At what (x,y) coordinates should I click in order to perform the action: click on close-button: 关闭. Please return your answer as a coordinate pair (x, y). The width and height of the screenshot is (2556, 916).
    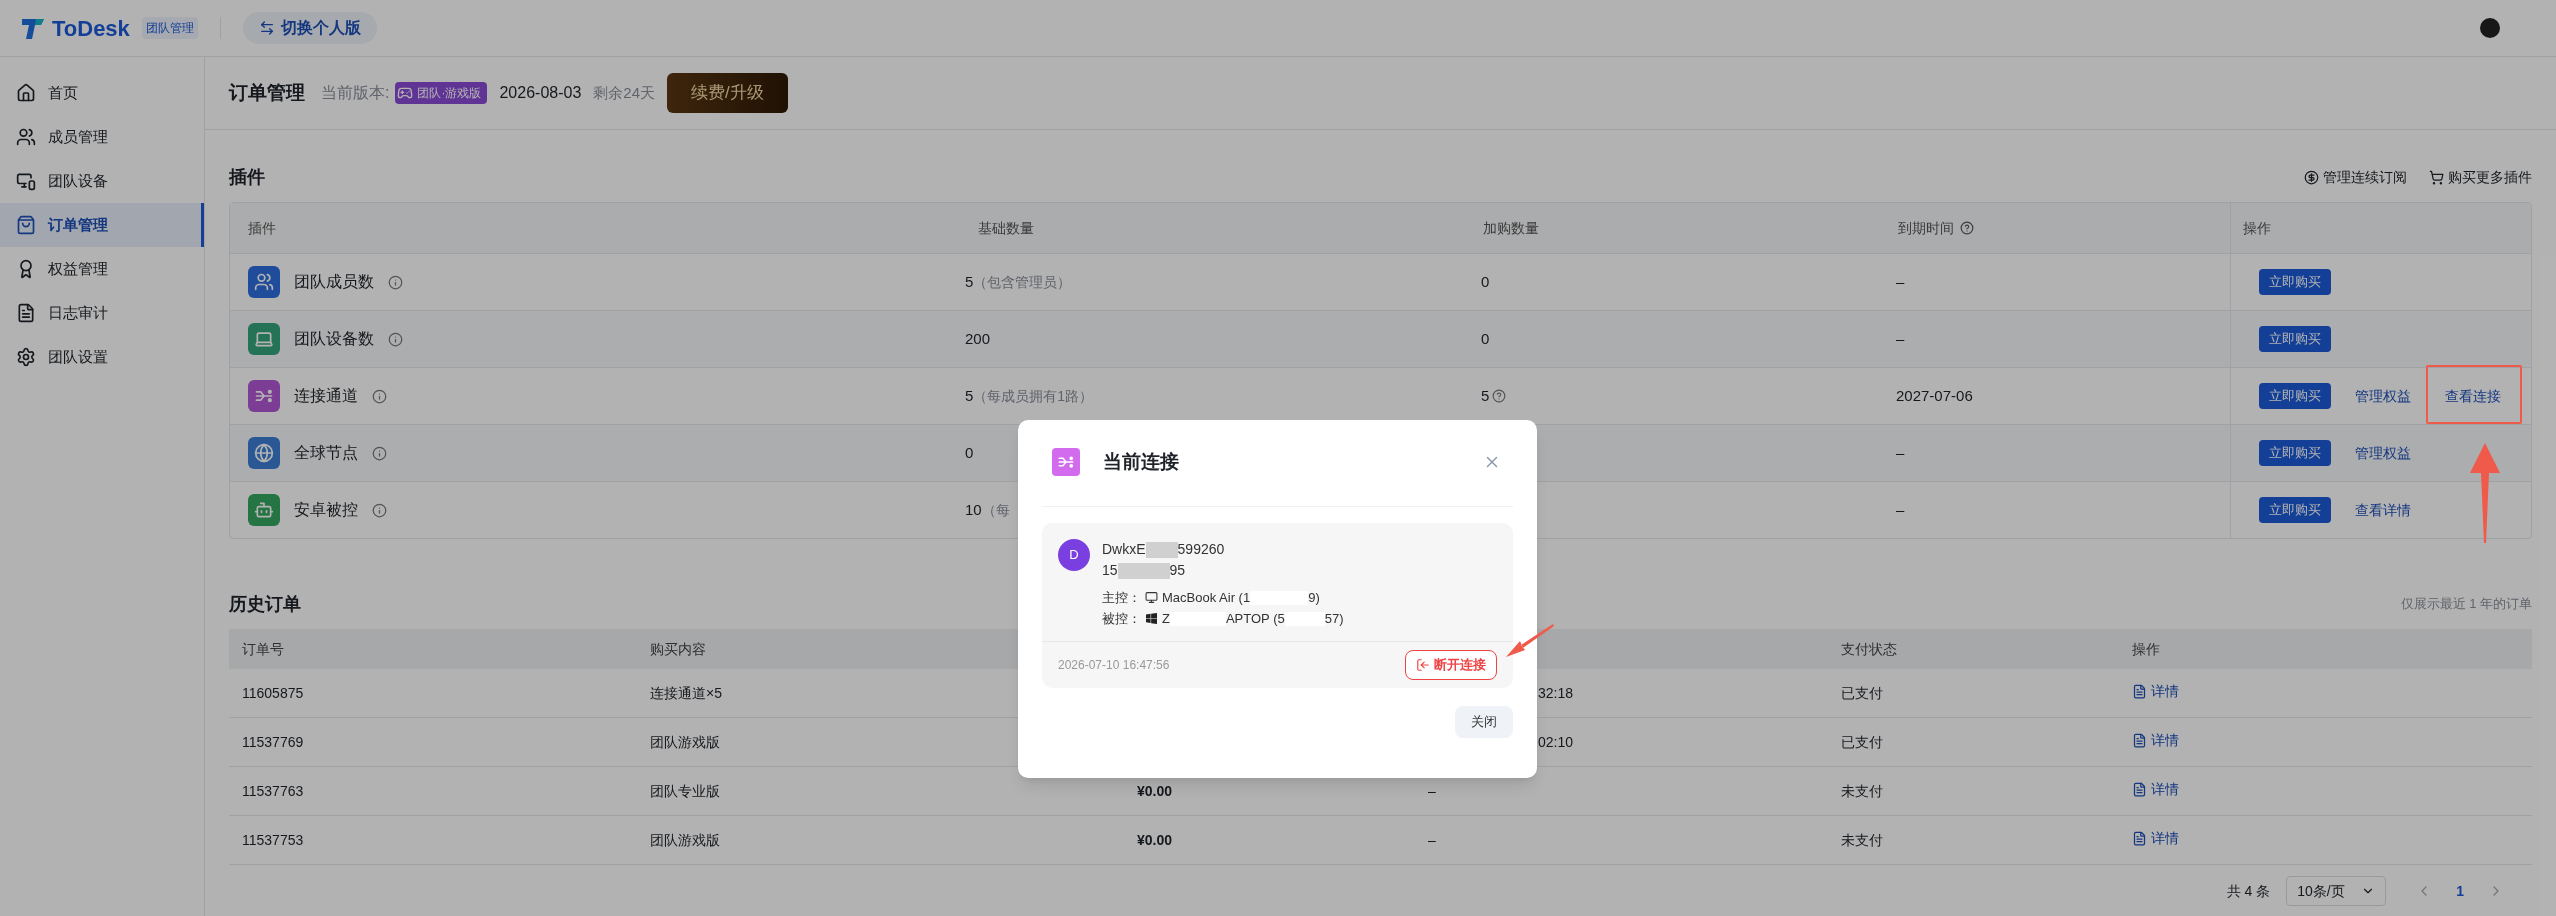
    Looking at the image, I should click on (1484, 722).